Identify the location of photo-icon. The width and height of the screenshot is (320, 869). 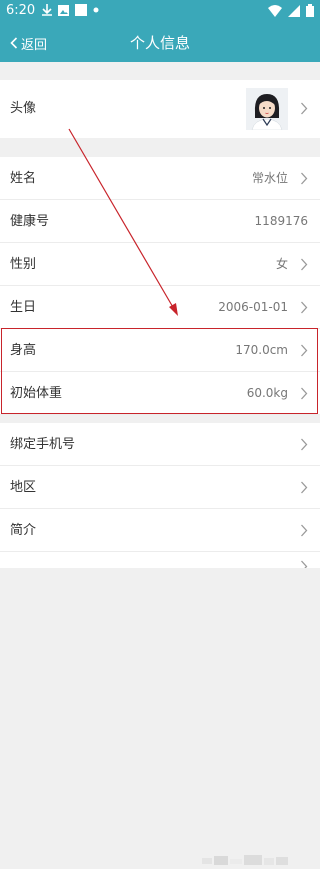
(63, 10).